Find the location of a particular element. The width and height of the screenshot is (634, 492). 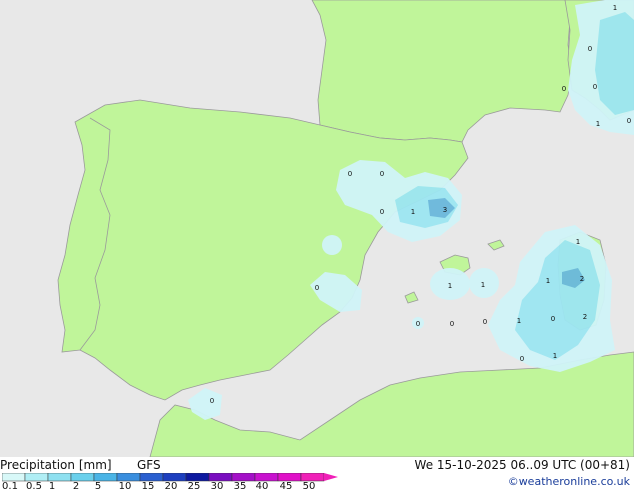

legend-tick-label: 15 is located at coordinates (148, 486).